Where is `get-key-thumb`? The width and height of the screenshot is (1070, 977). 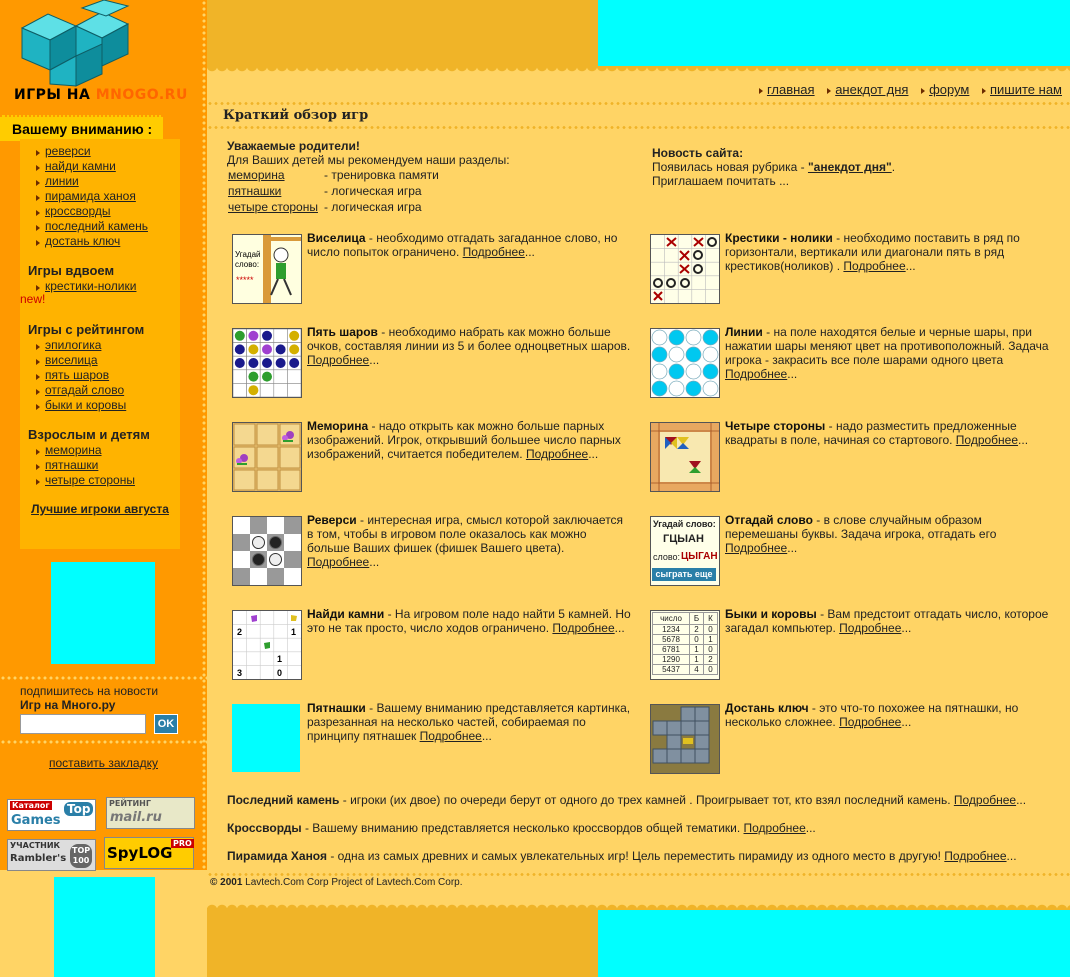 get-key-thumb is located at coordinates (685, 739).